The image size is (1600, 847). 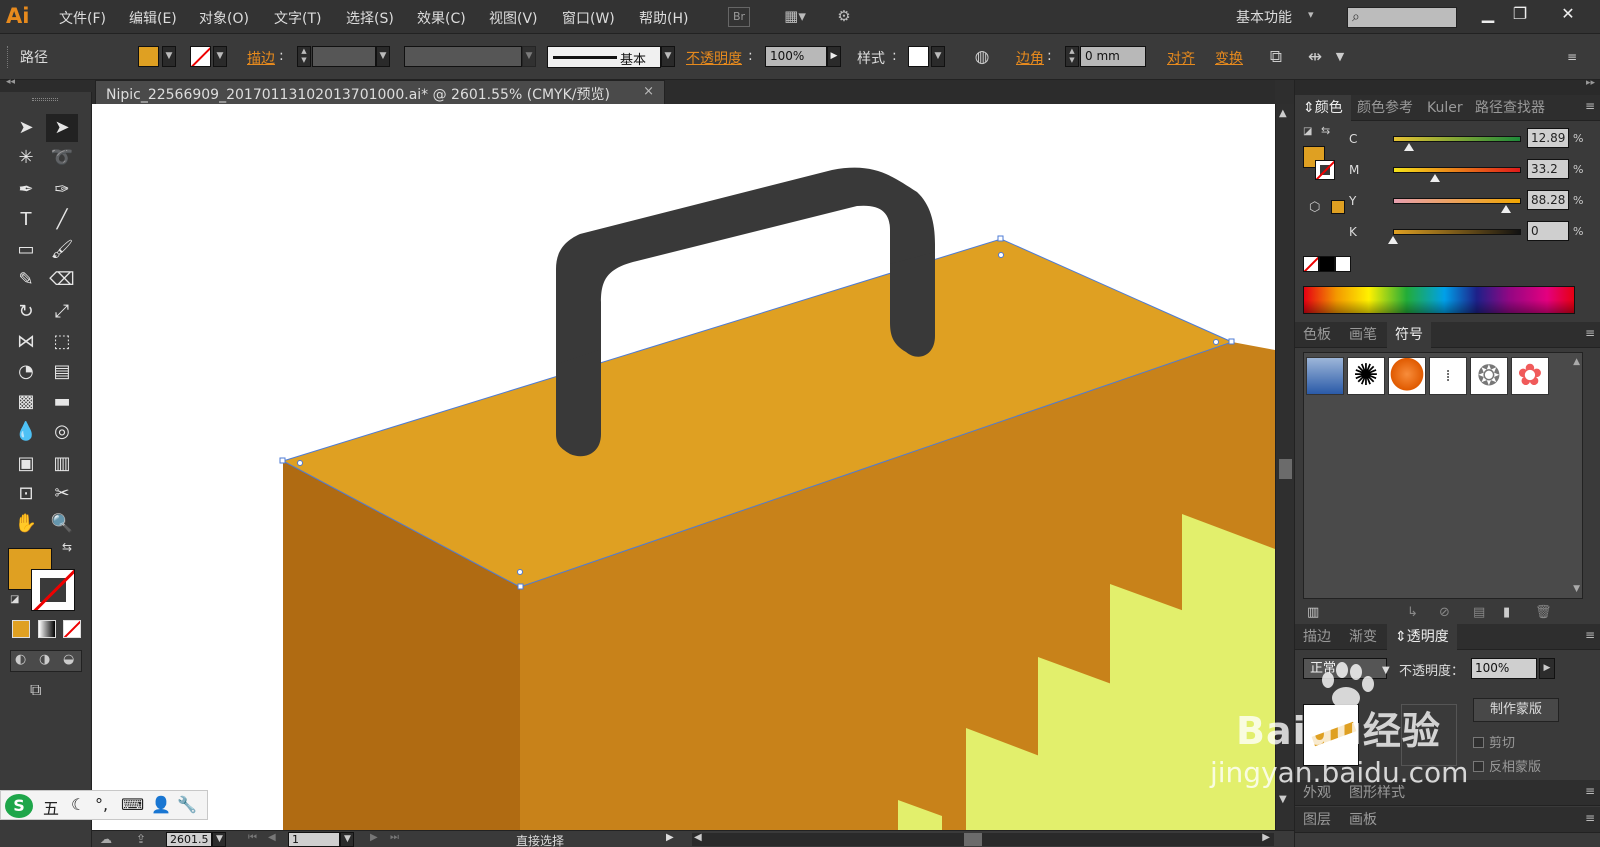 I want to click on next-artboard-icon: ▶, so click(x=374, y=837).